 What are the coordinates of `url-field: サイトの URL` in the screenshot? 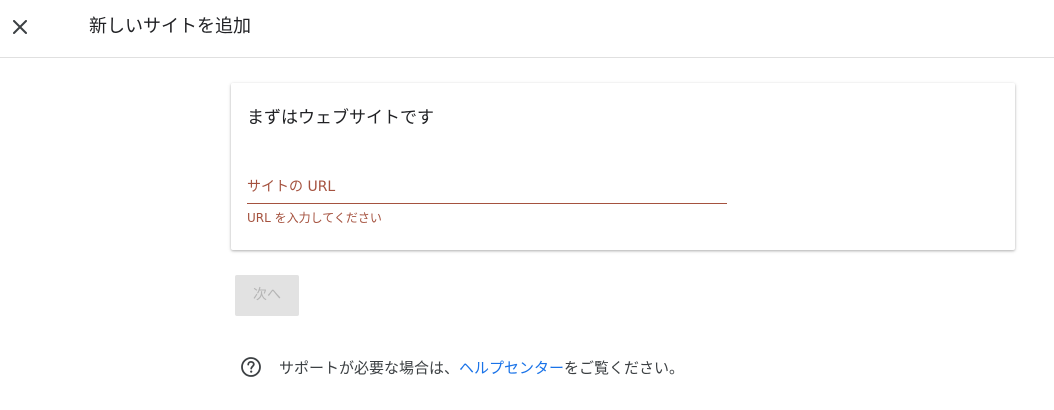 It's located at (487, 190).